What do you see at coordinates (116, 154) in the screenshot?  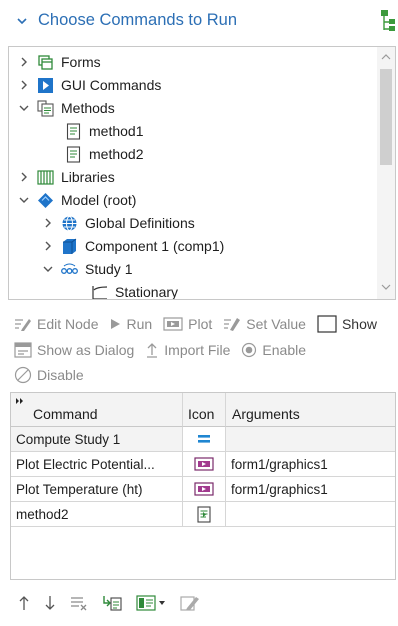 I see `tree-item-label: method2` at bounding box center [116, 154].